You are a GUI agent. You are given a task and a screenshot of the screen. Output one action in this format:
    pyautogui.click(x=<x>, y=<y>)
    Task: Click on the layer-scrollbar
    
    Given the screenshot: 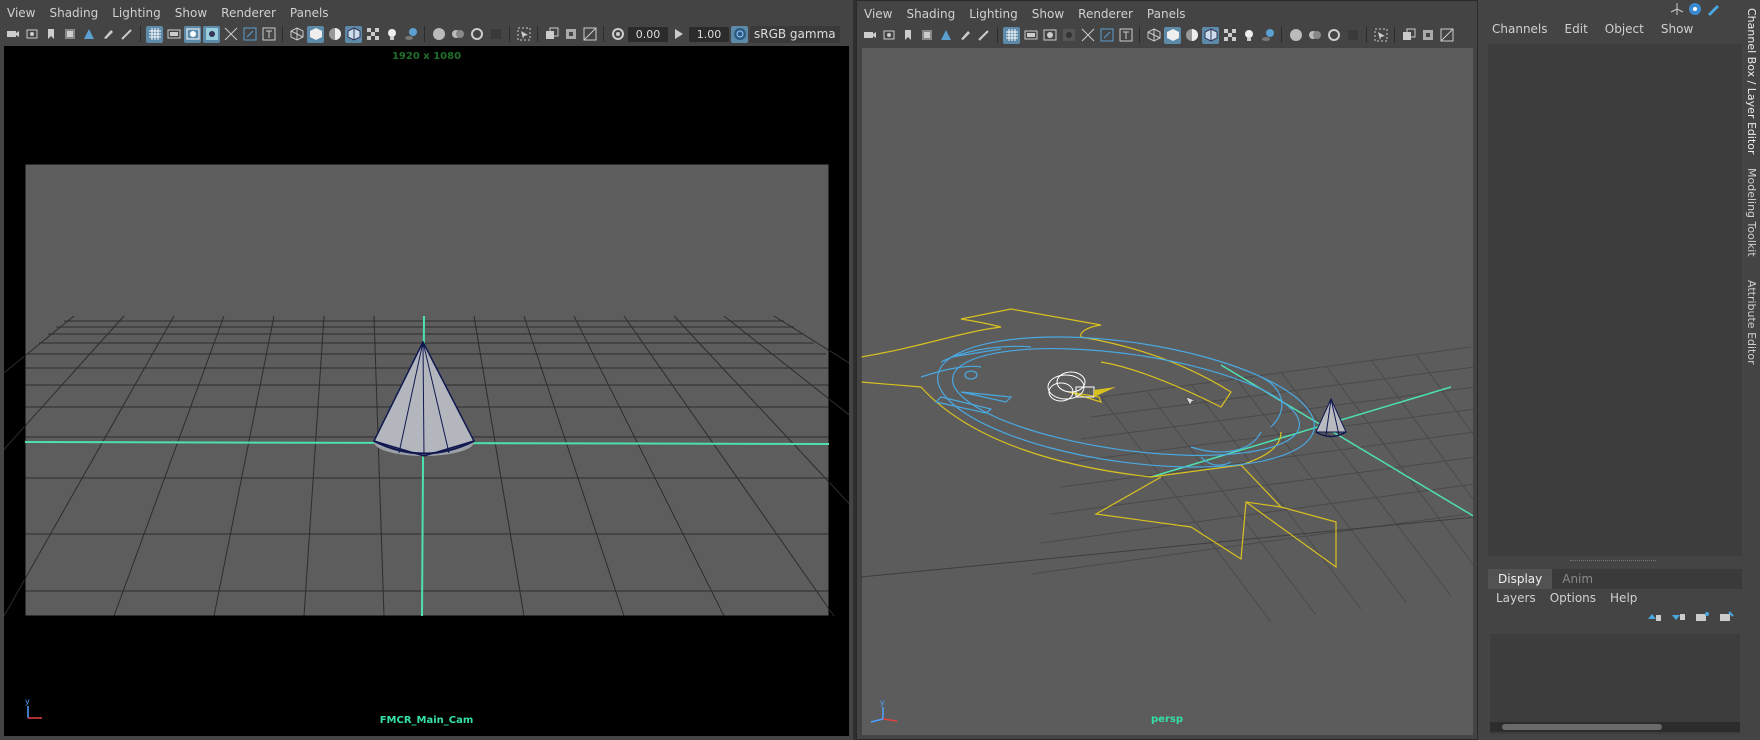 What is the action you would take?
    pyautogui.click(x=1615, y=727)
    